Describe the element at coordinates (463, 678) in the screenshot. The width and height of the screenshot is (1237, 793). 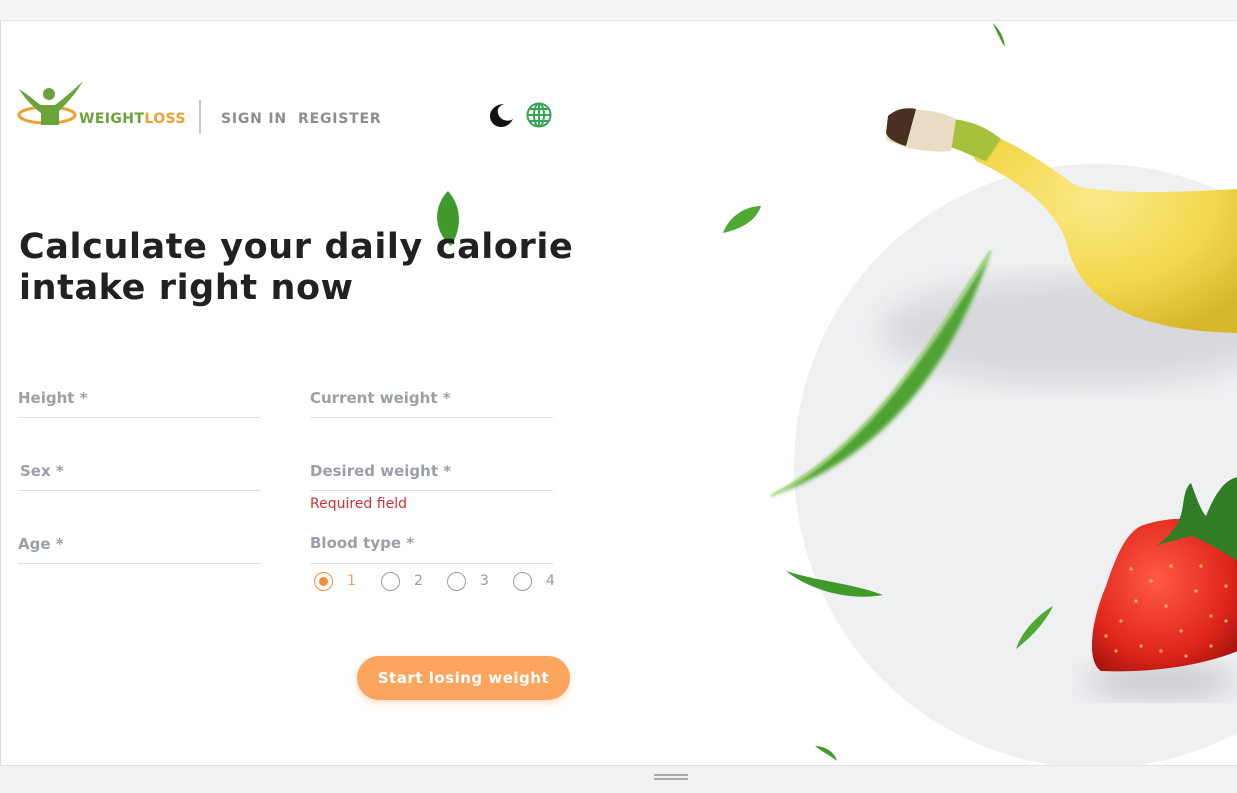
I see `start-losing-weight-button: Start losing weight` at that location.